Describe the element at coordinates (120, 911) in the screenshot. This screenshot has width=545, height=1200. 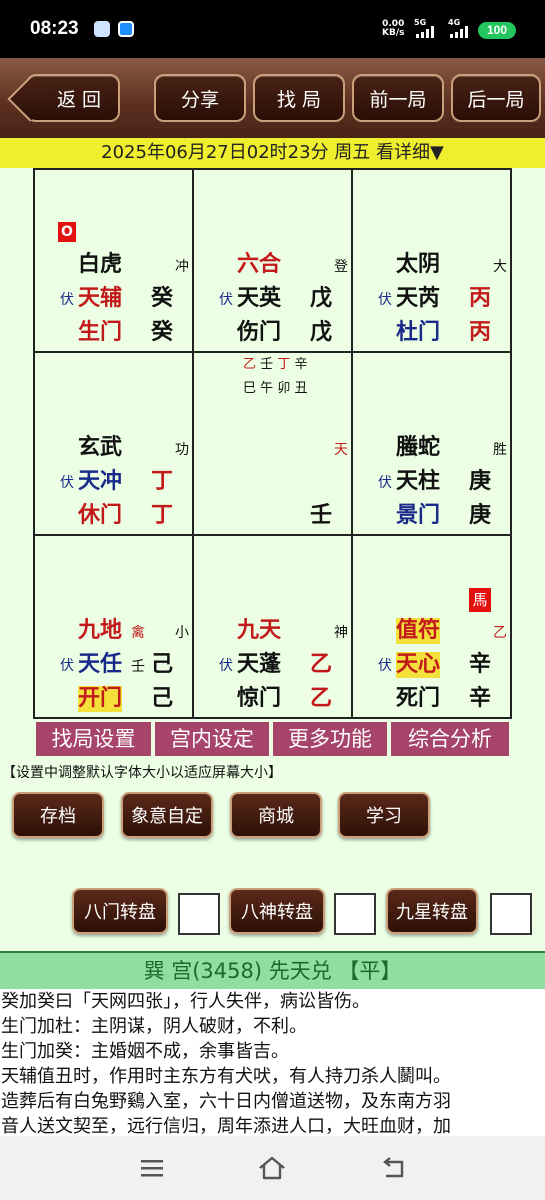
I see `door-turn-button: 八门转盘` at that location.